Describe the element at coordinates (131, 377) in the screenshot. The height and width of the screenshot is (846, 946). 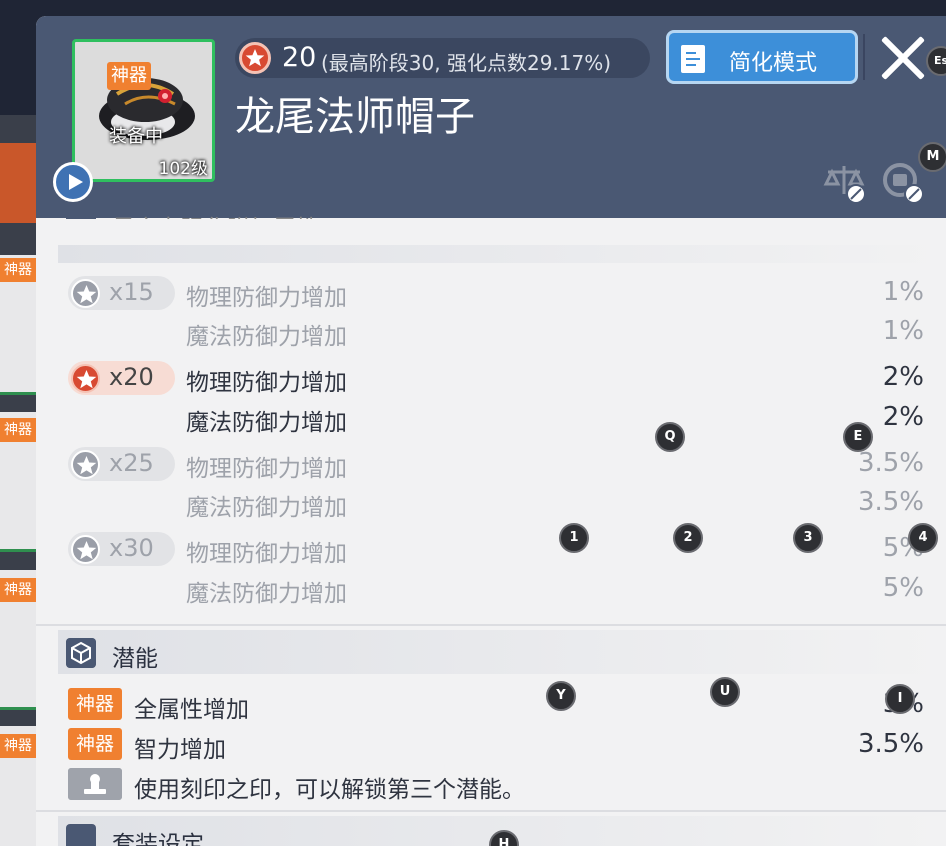
I see `star-tier-level: x20` at that location.